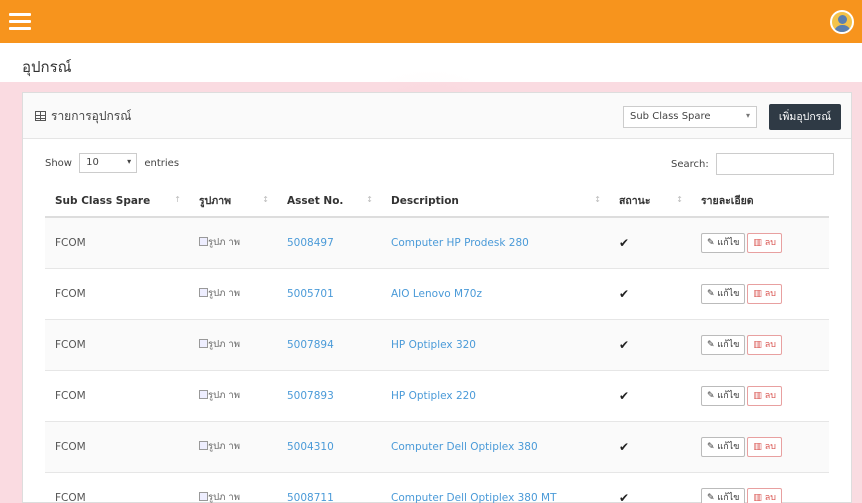 The width and height of the screenshot is (862, 503). I want to click on show-label: Show, so click(58, 163).